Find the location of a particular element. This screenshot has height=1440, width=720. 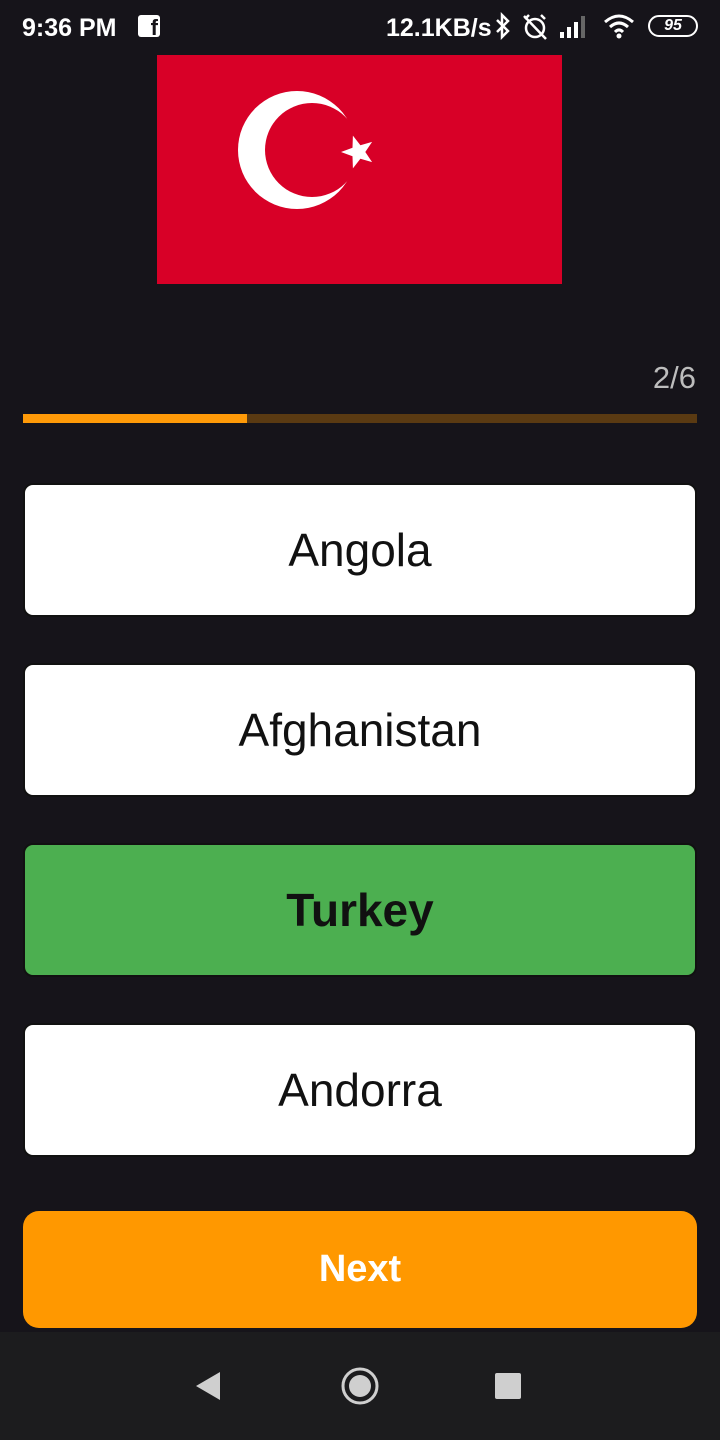

facebook-icon: f is located at coordinates (149, 27).